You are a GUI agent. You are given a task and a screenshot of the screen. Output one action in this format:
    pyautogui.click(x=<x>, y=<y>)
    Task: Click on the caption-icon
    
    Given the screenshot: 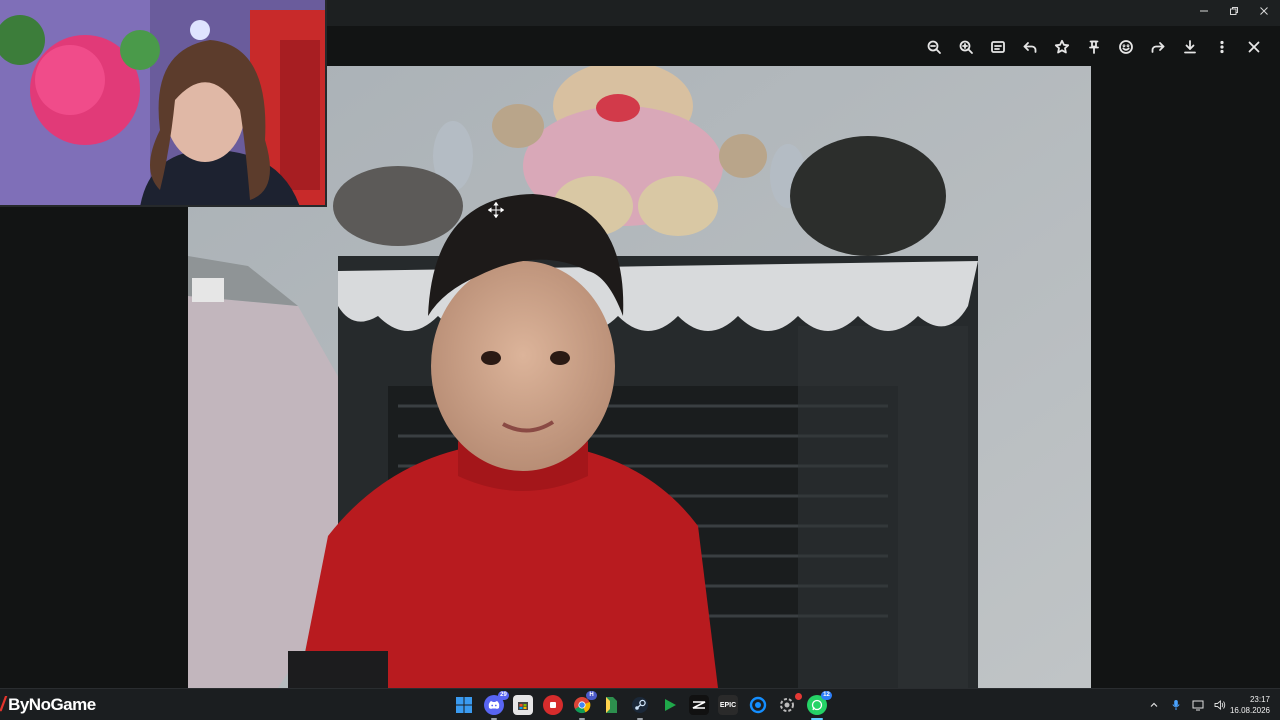 What is the action you would take?
    pyautogui.click(x=998, y=47)
    